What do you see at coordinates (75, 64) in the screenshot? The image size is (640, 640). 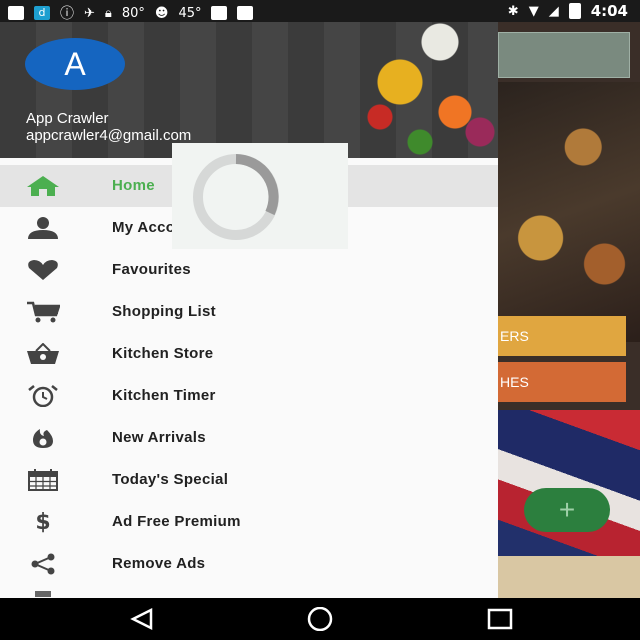 I see `avatar: A` at bounding box center [75, 64].